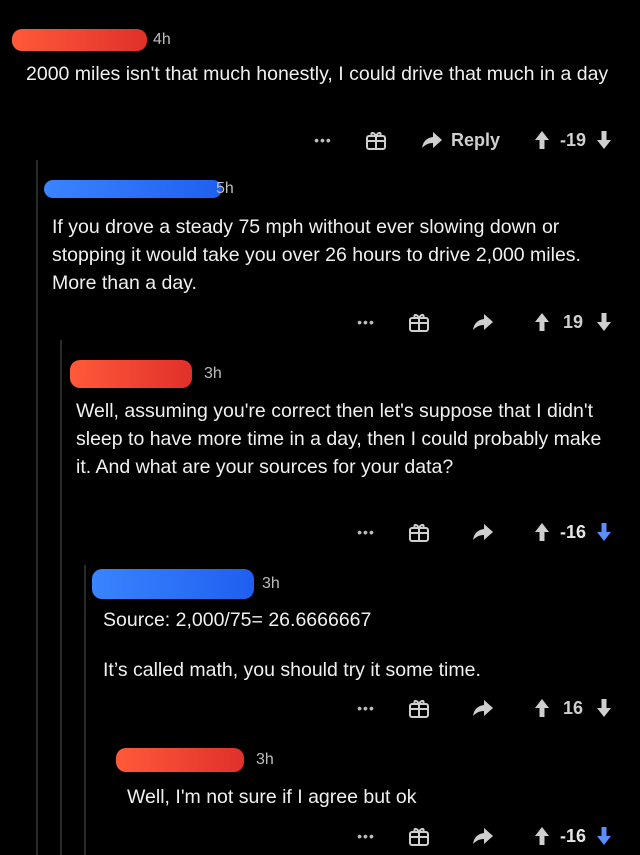 The height and width of the screenshot is (855, 640). I want to click on reply-button: Reply, so click(460, 140).